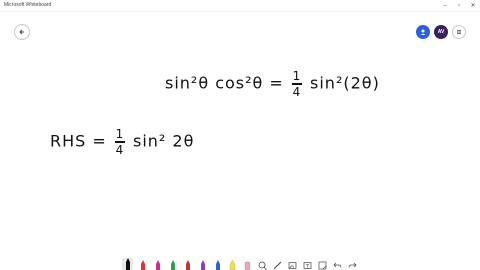  I want to click on pen-magenta-tool, so click(157, 264).